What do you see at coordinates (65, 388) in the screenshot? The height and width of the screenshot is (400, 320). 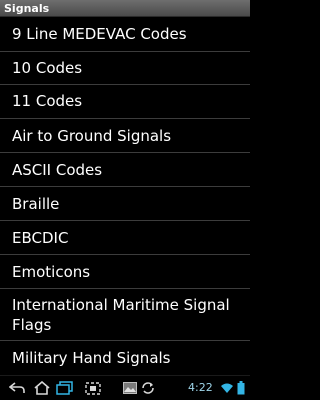 I see `recent-apps-icon` at bounding box center [65, 388].